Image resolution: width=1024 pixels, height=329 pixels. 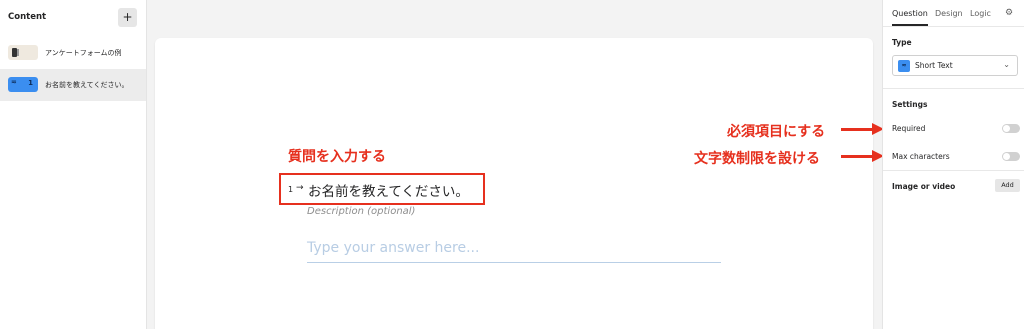 I want to click on question-description-input: Description (optional), so click(x=361, y=211).